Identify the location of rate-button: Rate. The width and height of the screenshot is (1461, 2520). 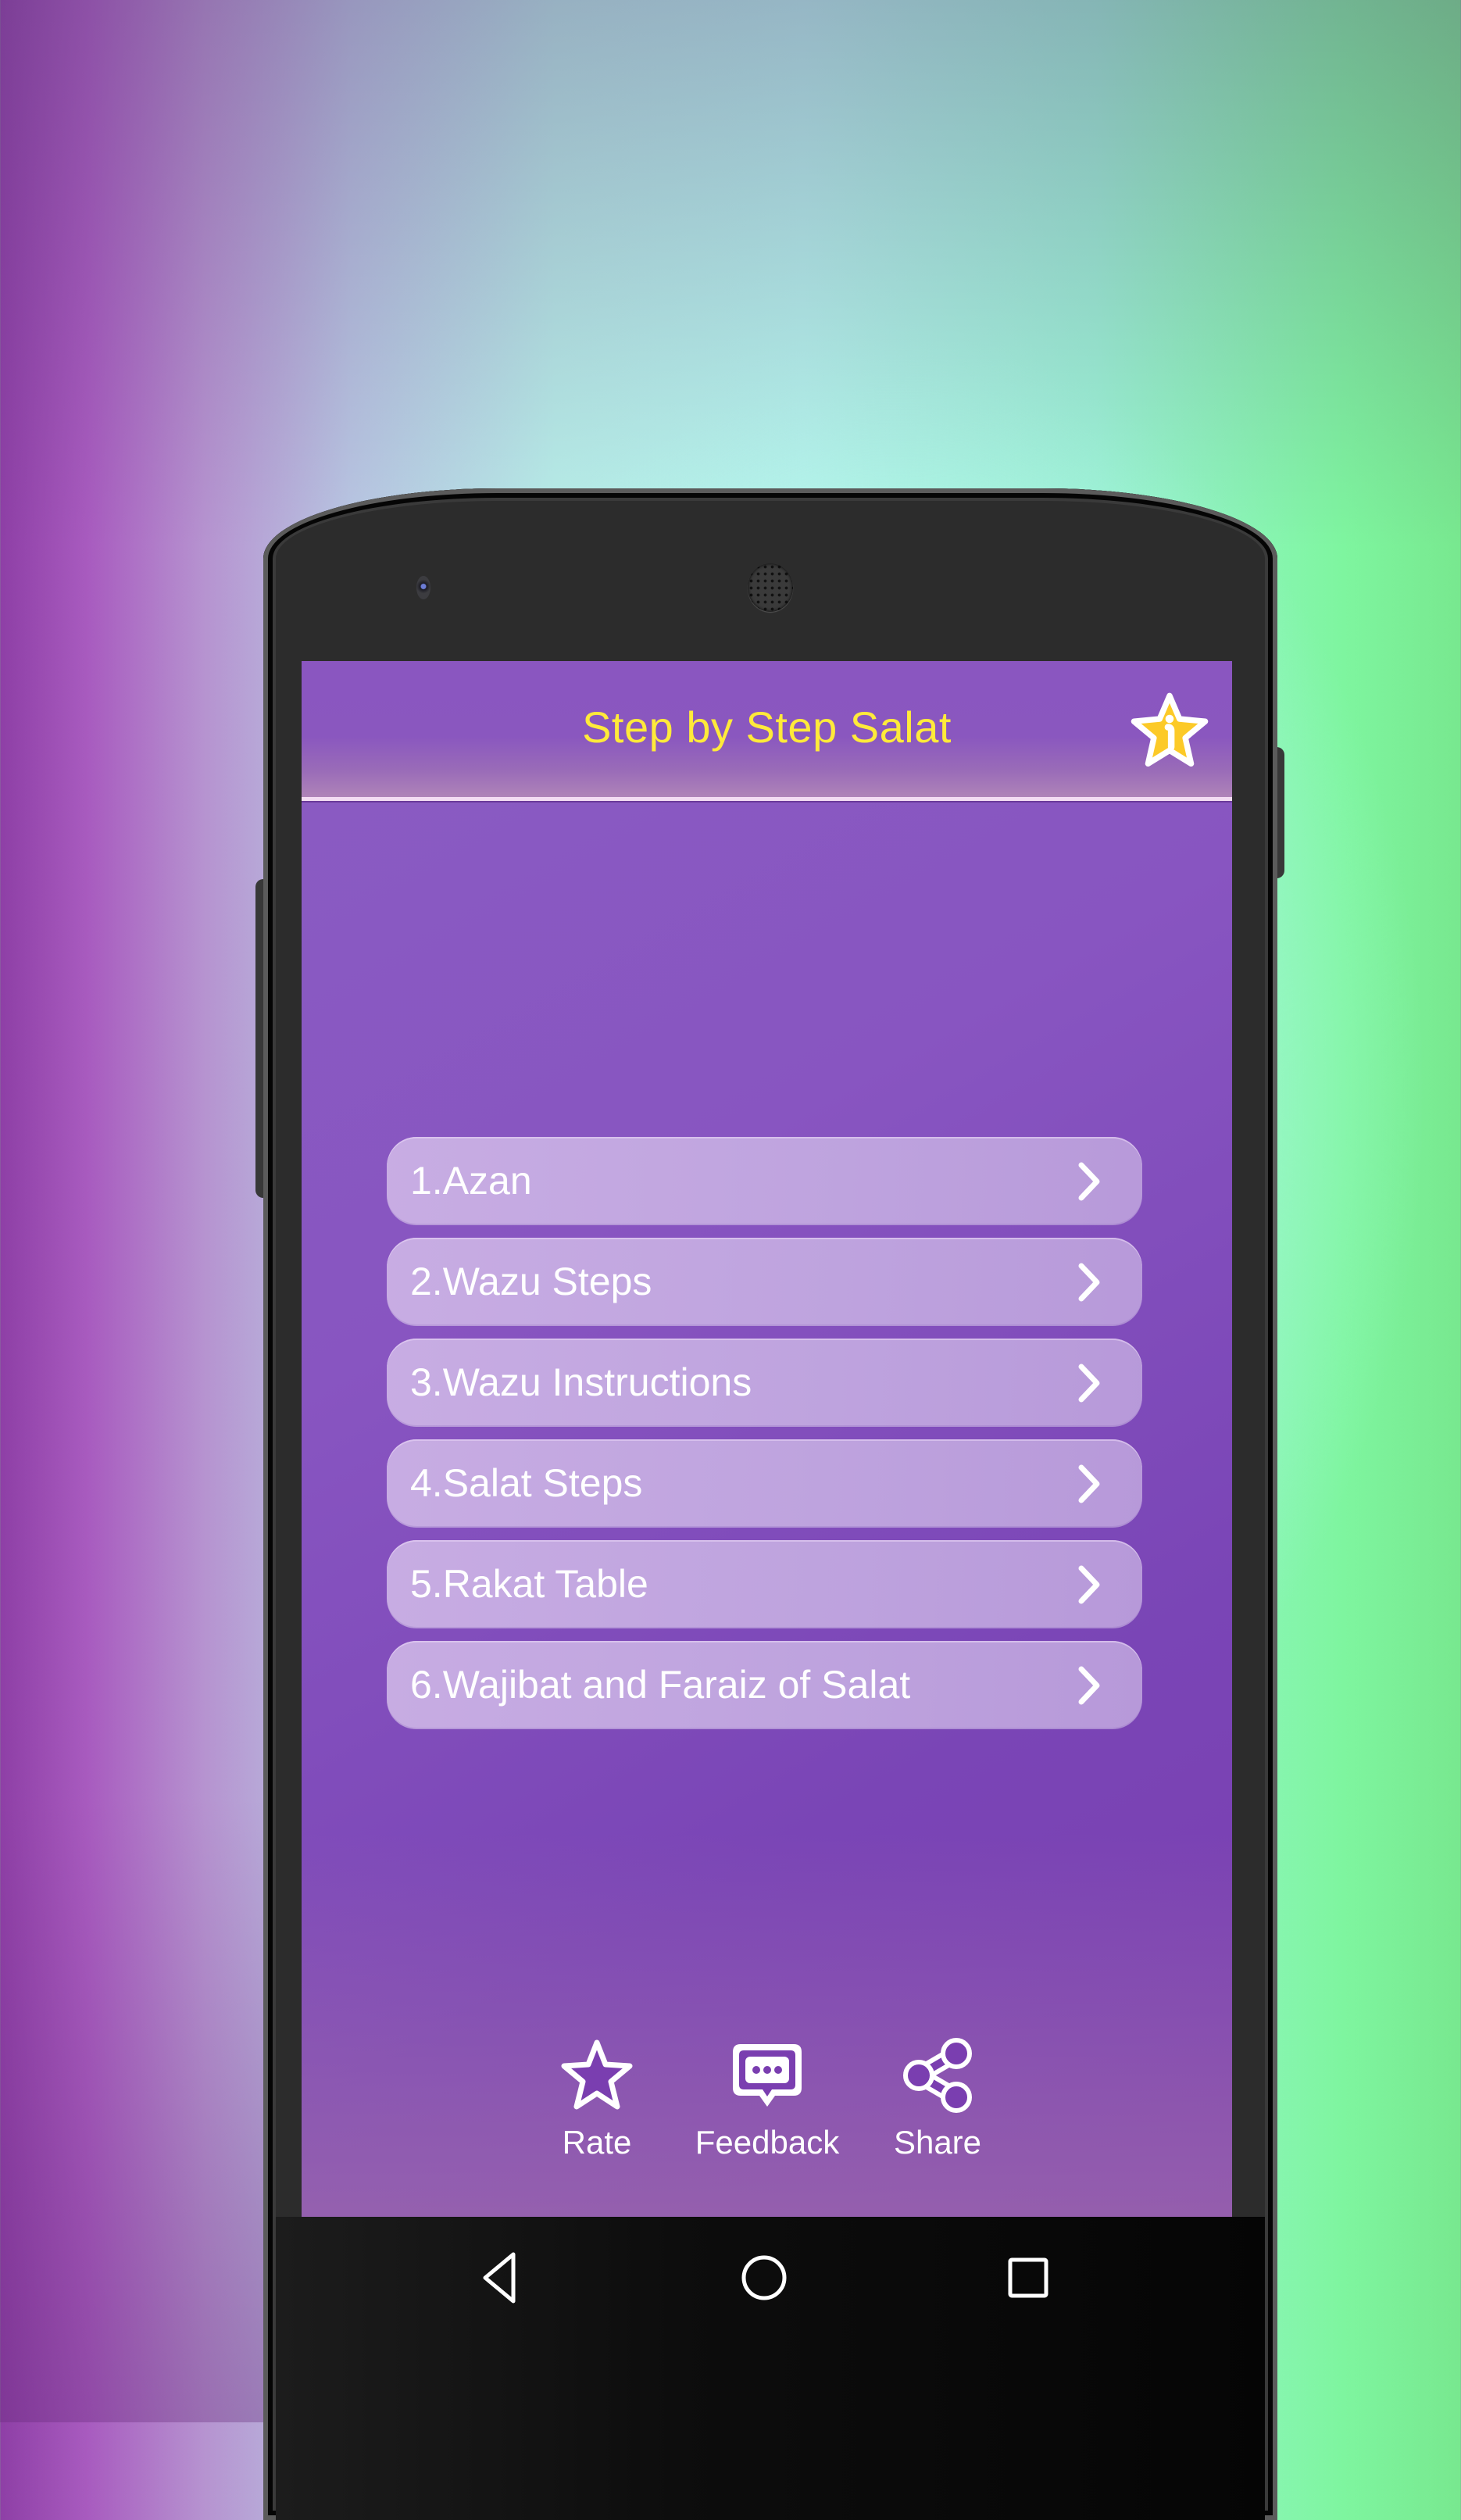
(597, 2098).